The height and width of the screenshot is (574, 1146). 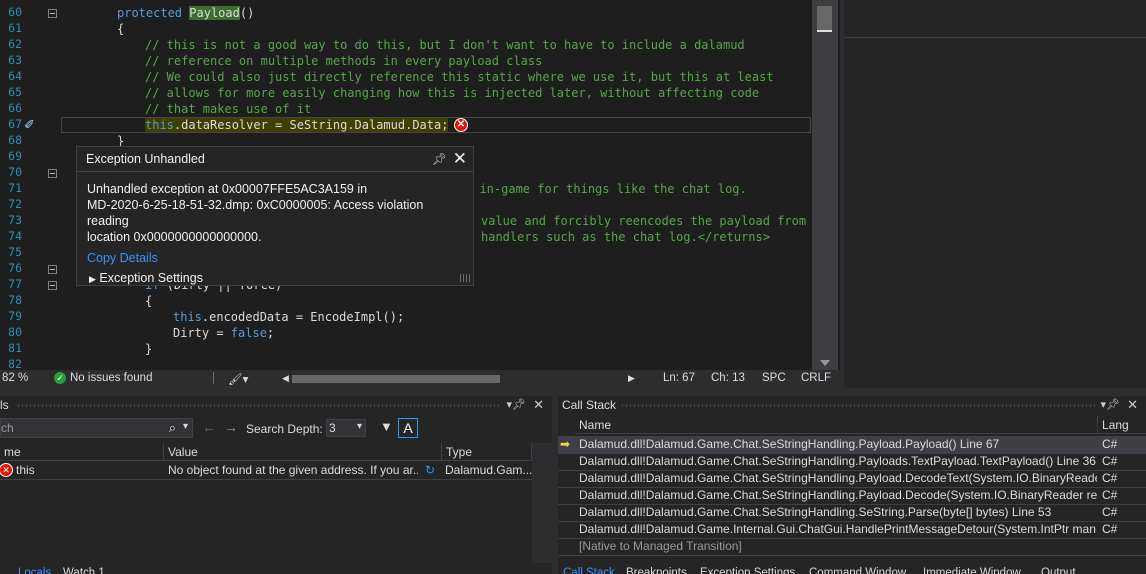 What do you see at coordinates (15, 284) in the screenshot?
I see `line-number: 77` at bounding box center [15, 284].